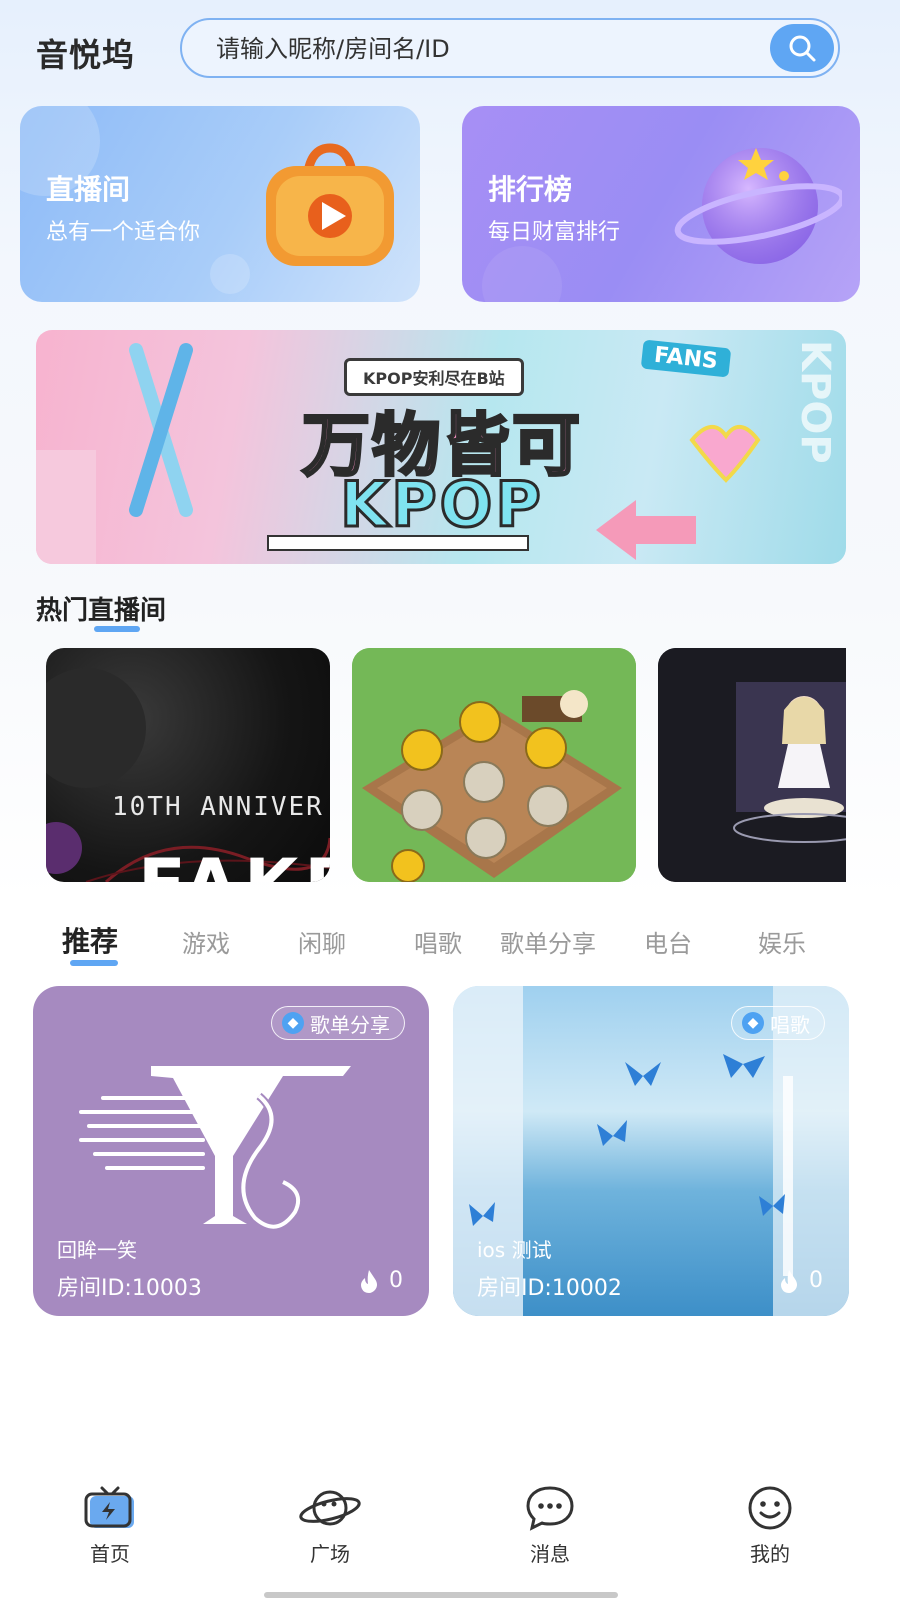 This screenshot has width=900, height=1600. Describe the element at coordinates (651, 1151) in the screenshot. I see `room-card: ◆ 唱歌 ios 测试 房间ID:10002 0` at that location.